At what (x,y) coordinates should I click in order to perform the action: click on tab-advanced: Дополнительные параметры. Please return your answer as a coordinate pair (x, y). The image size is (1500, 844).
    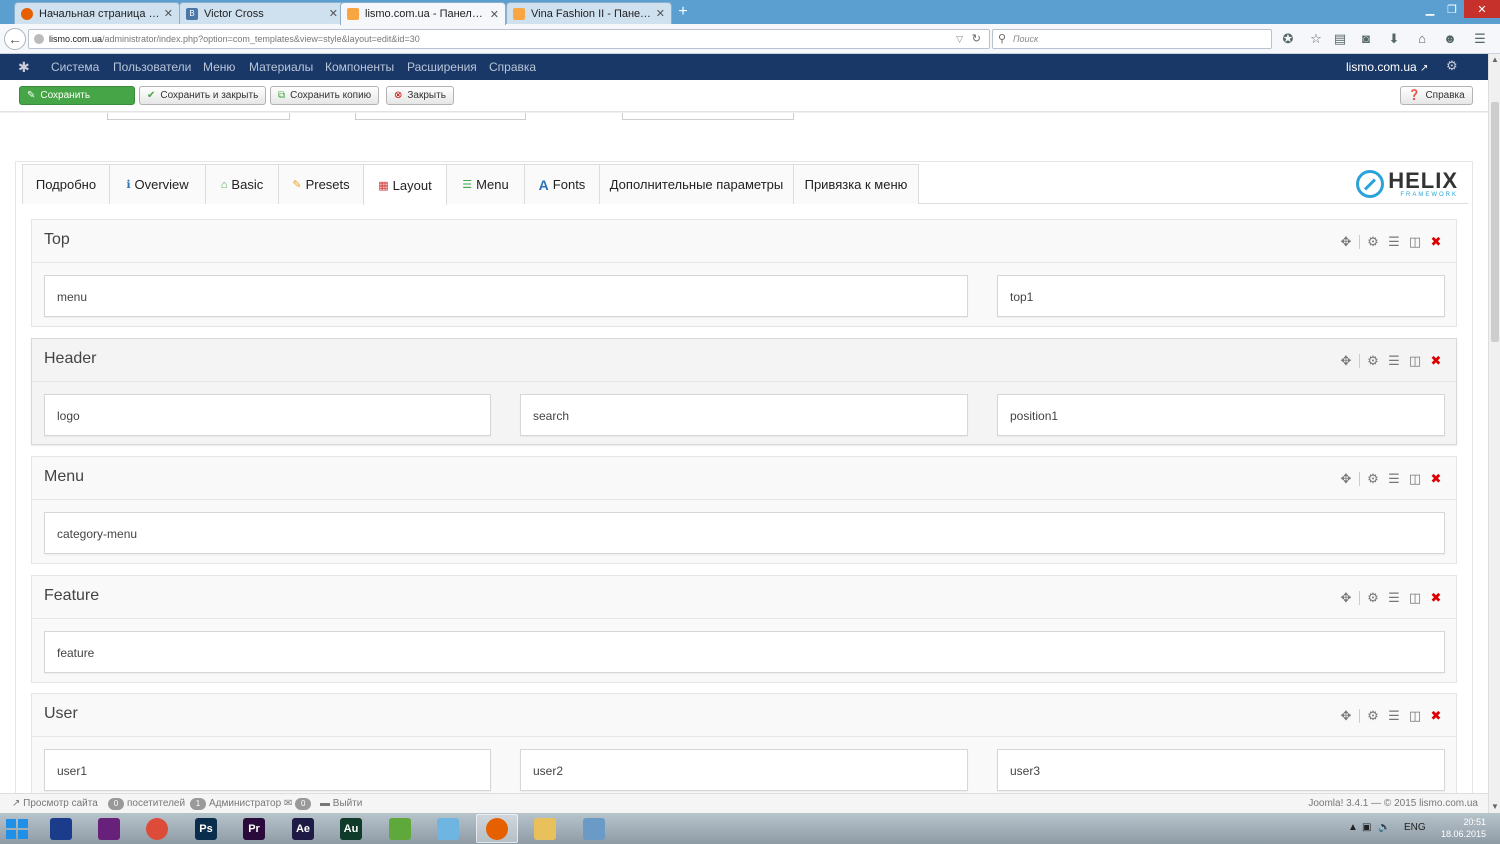
    Looking at the image, I should click on (696, 184).